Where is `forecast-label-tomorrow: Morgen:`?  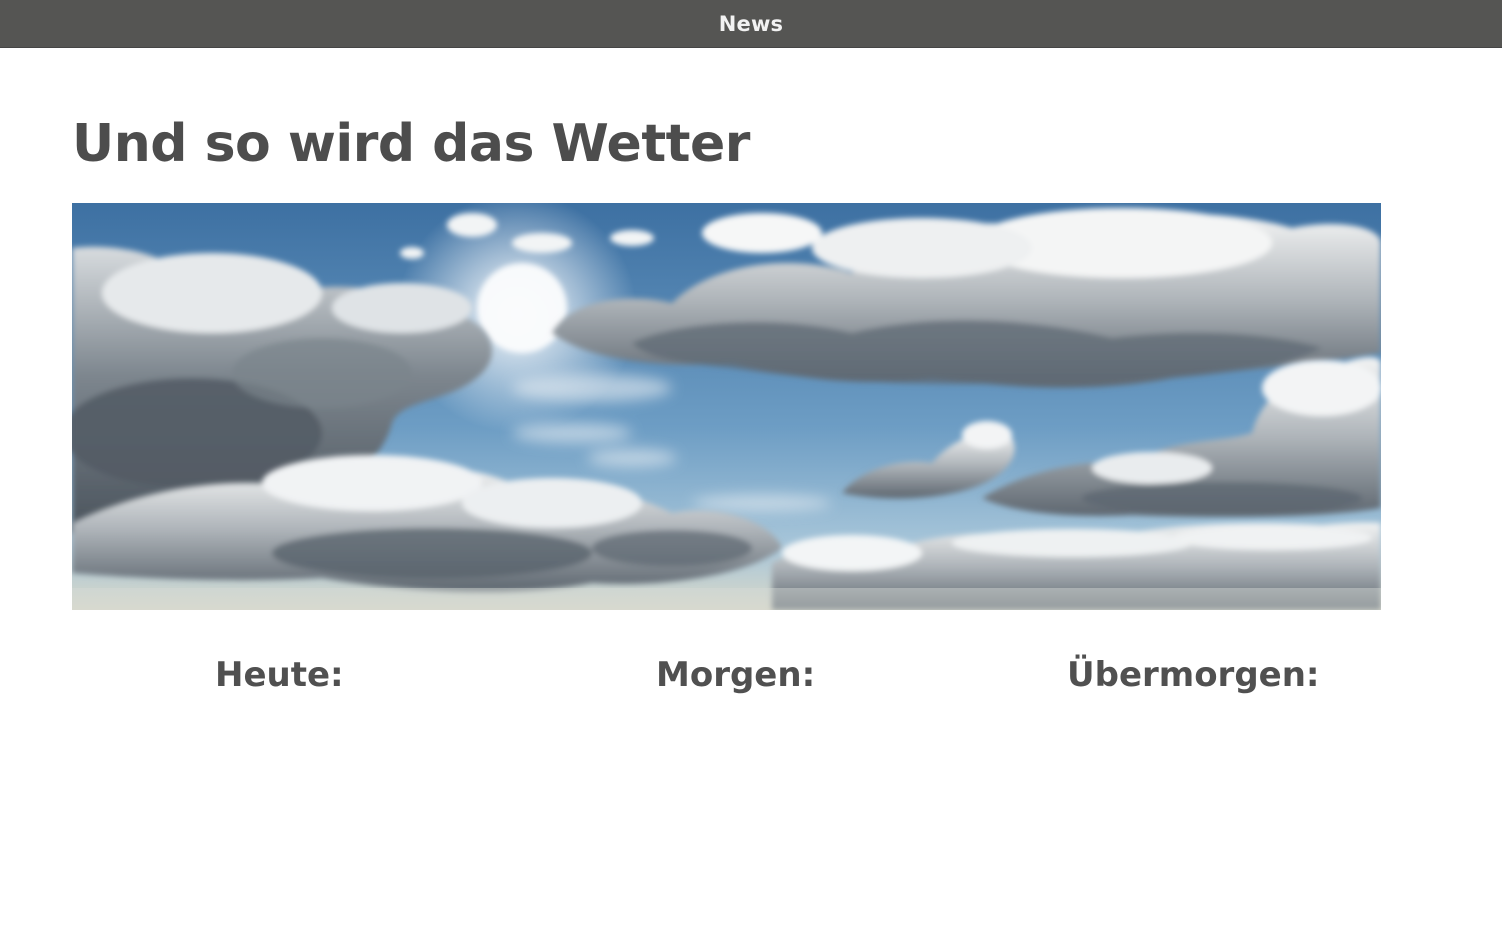 forecast-label-tomorrow: Morgen: is located at coordinates (736, 675).